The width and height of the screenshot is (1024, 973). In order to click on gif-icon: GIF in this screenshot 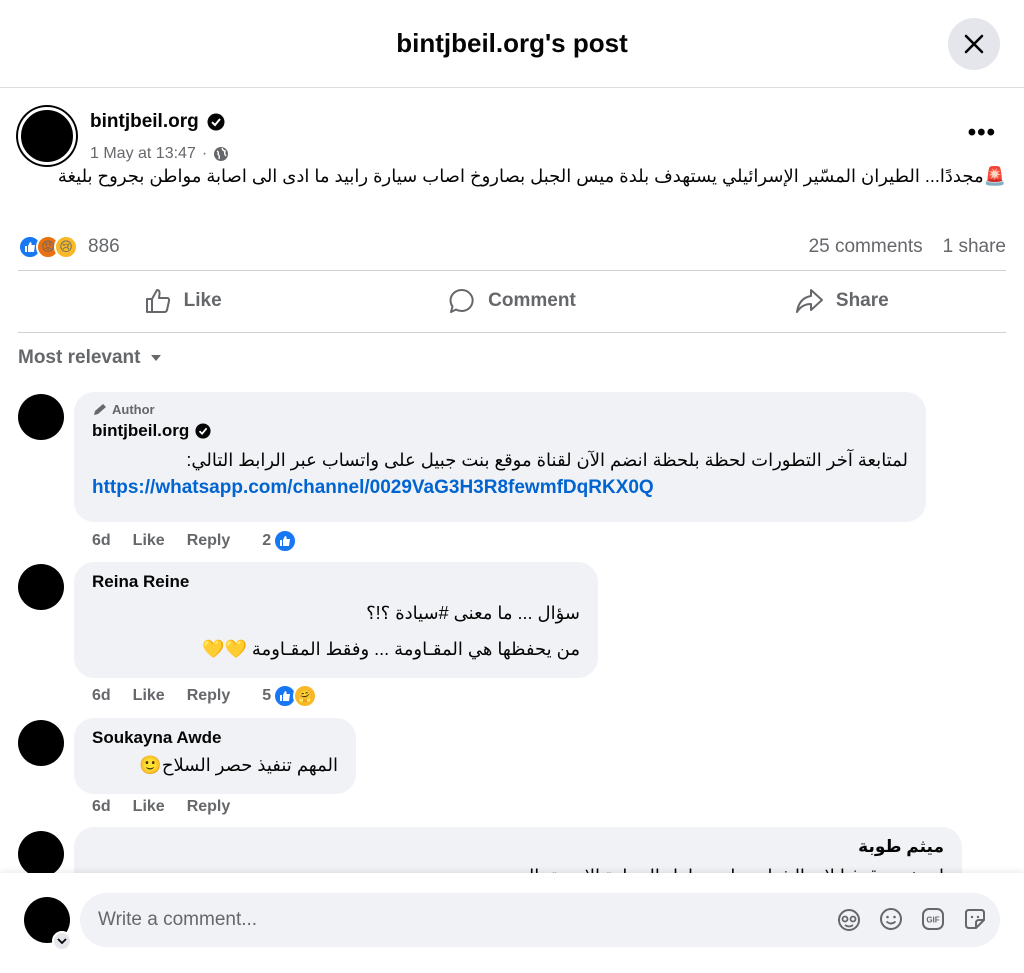, I will do `click(933, 919)`.